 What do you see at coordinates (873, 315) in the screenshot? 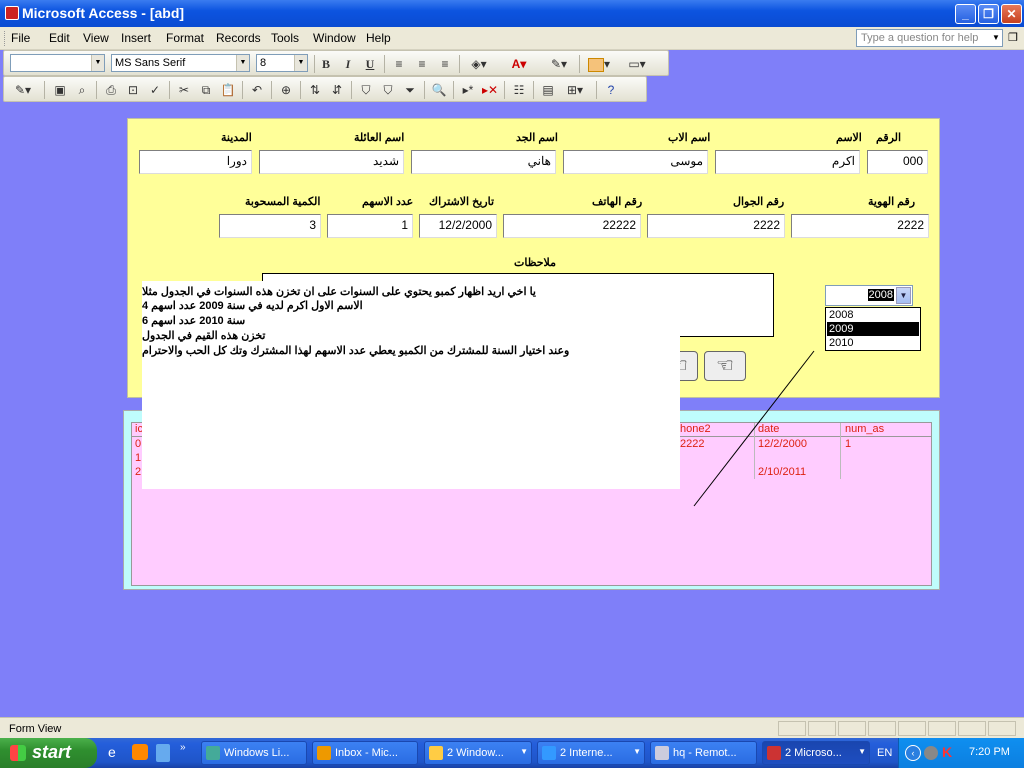
I see `year-option: 2008` at bounding box center [873, 315].